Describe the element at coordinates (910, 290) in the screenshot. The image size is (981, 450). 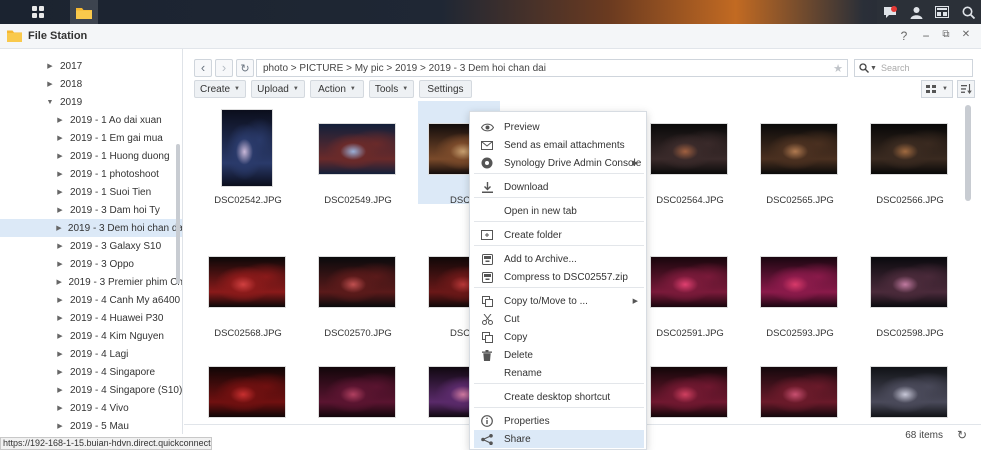
I see `file-item: DSC02598.JPG` at that location.